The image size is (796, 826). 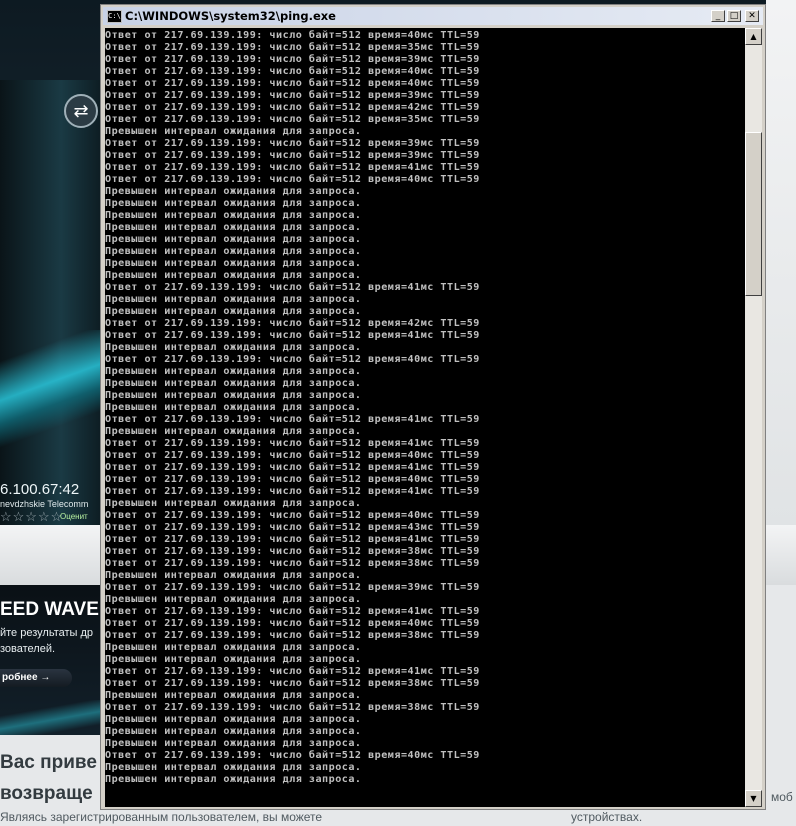 What do you see at coordinates (51, 717) in the screenshot?
I see `promo-glow-decoration` at bounding box center [51, 717].